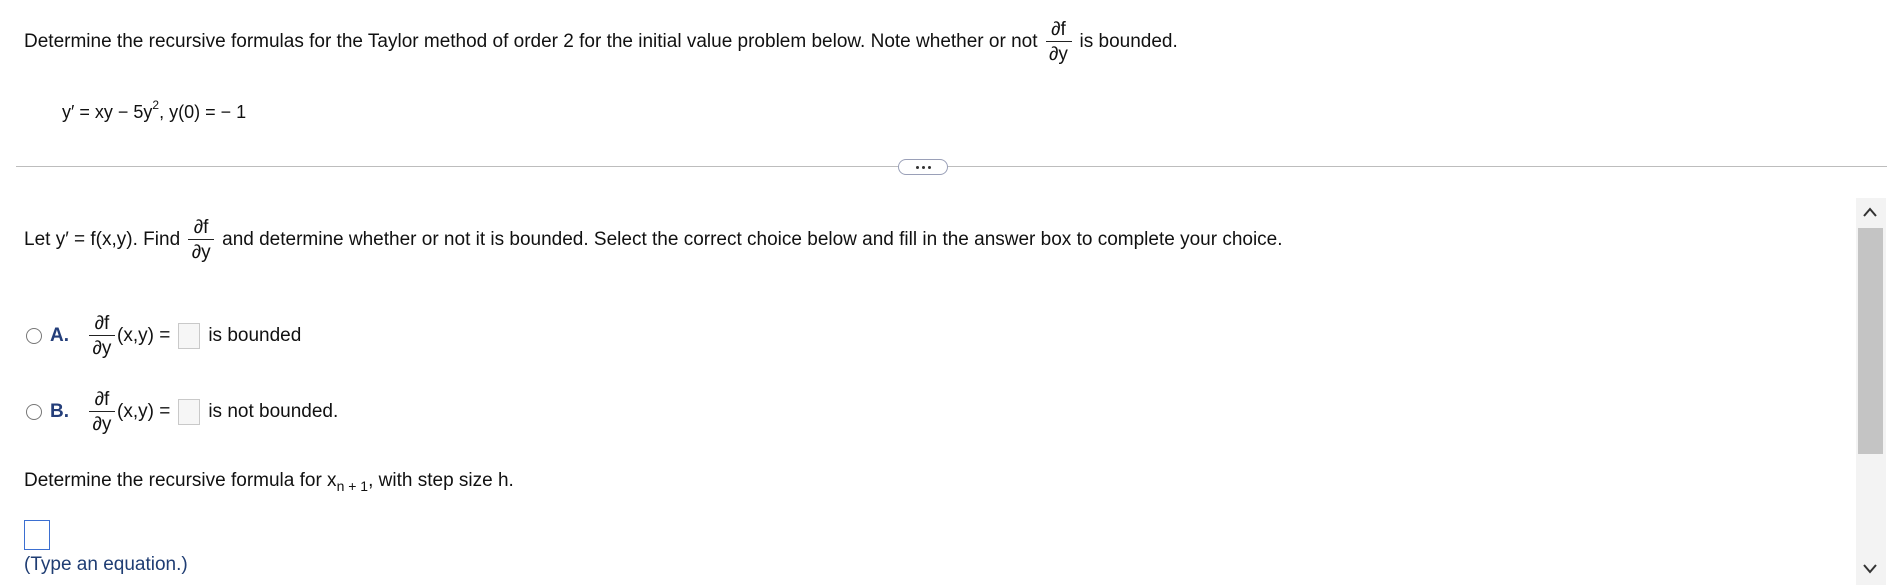 The width and height of the screenshot is (1887, 585). What do you see at coordinates (180, 480) in the screenshot?
I see `part2-prompt-text: Determine the recursive formula for x` at bounding box center [180, 480].